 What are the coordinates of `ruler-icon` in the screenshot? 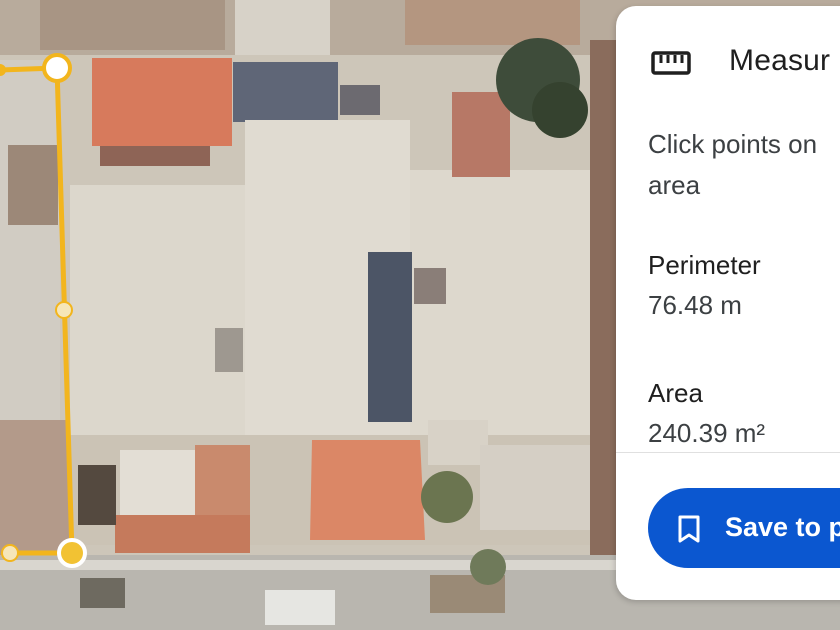 It's located at (671, 63).